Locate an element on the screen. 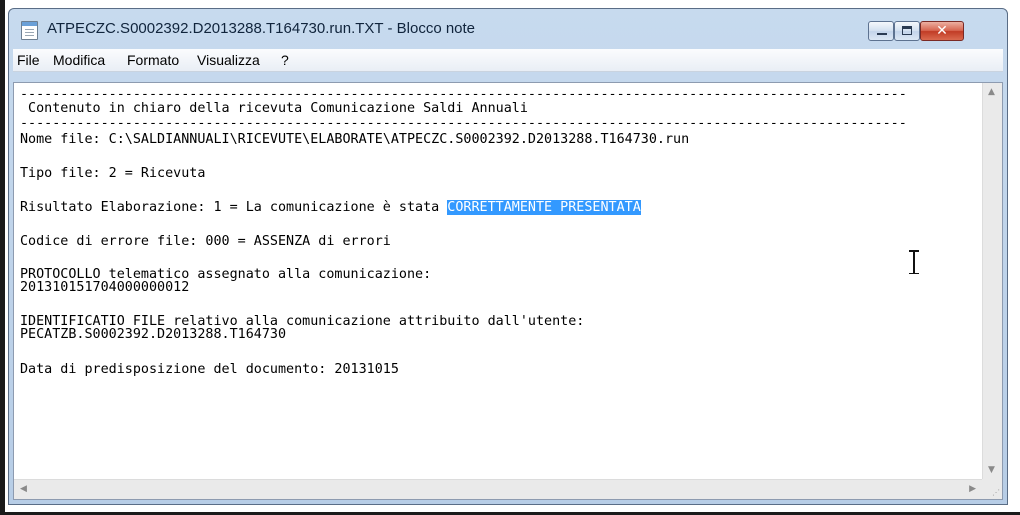  menu-help: ? is located at coordinates (285, 60).